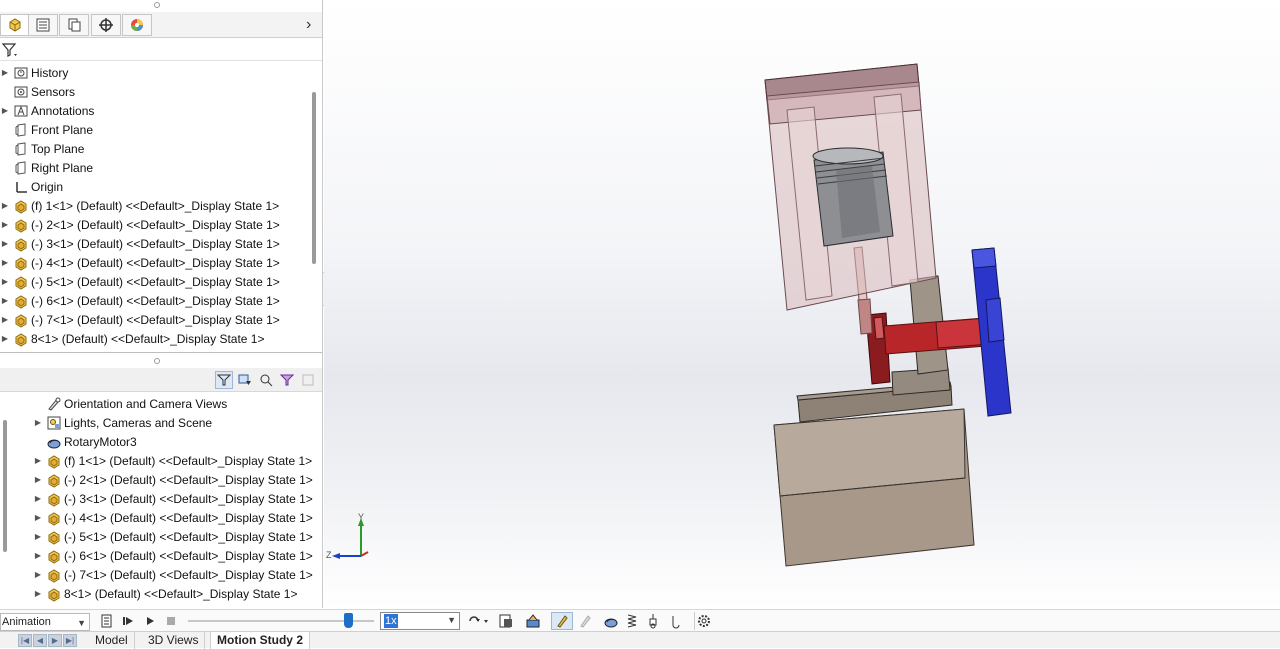 The width and height of the screenshot is (1280, 649). Describe the element at coordinates (50, 72) in the screenshot. I see `tree-item-label: History` at that location.